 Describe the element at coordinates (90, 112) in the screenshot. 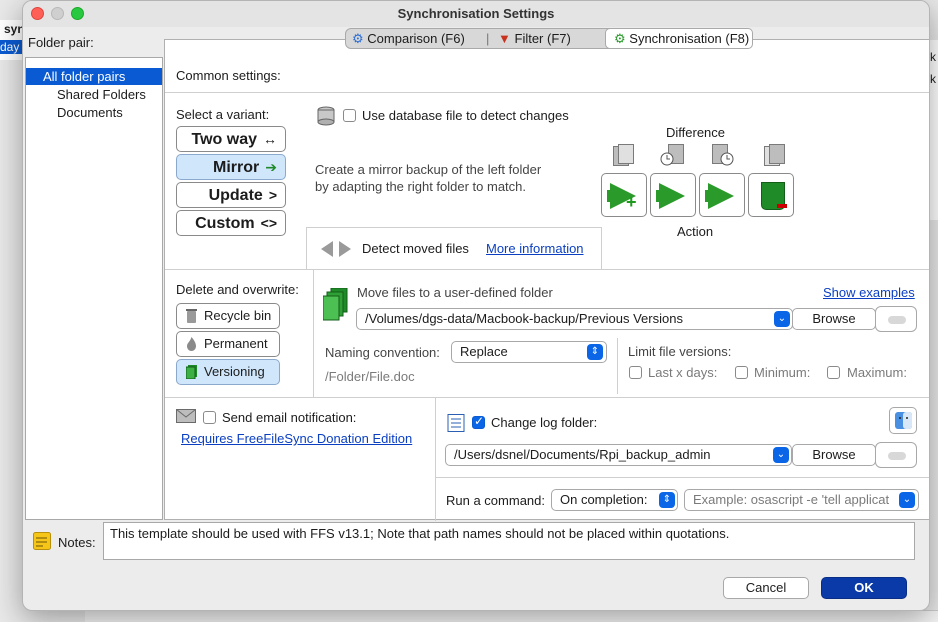

I see `folder-pair-item-label: Documents` at that location.